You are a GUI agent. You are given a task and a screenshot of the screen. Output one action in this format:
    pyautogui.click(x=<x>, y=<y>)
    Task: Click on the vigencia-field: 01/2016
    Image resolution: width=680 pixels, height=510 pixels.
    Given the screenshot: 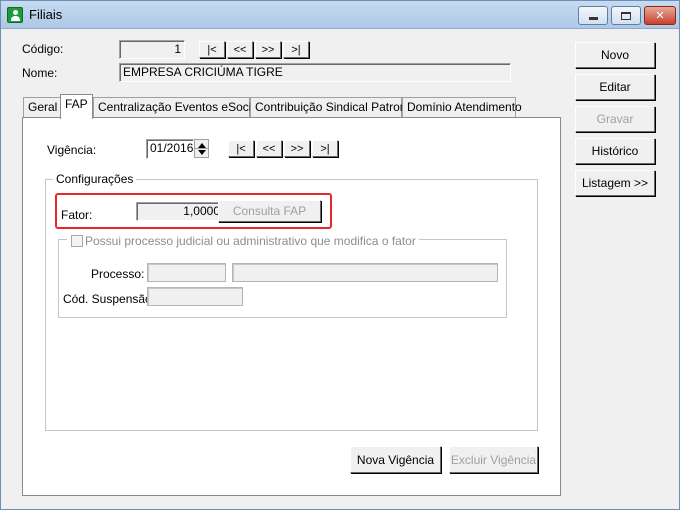 What is the action you would take?
    pyautogui.click(x=170, y=149)
    